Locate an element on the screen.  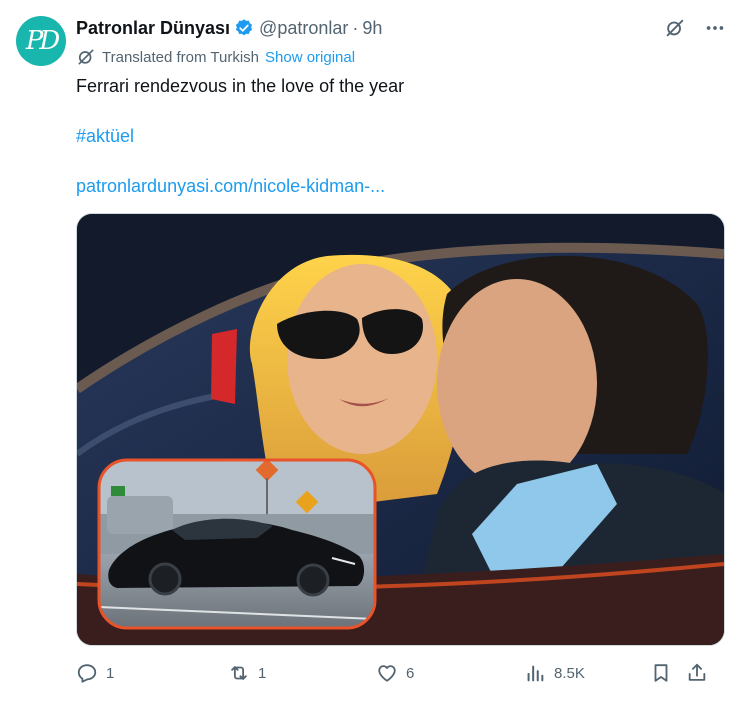
hashtag-link: #aktüel is located at coordinates (105, 136).